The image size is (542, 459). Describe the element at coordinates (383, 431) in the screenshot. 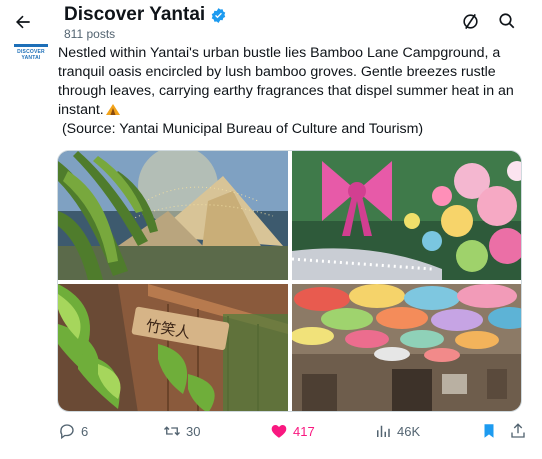

I see `bar-chart-icon` at that location.